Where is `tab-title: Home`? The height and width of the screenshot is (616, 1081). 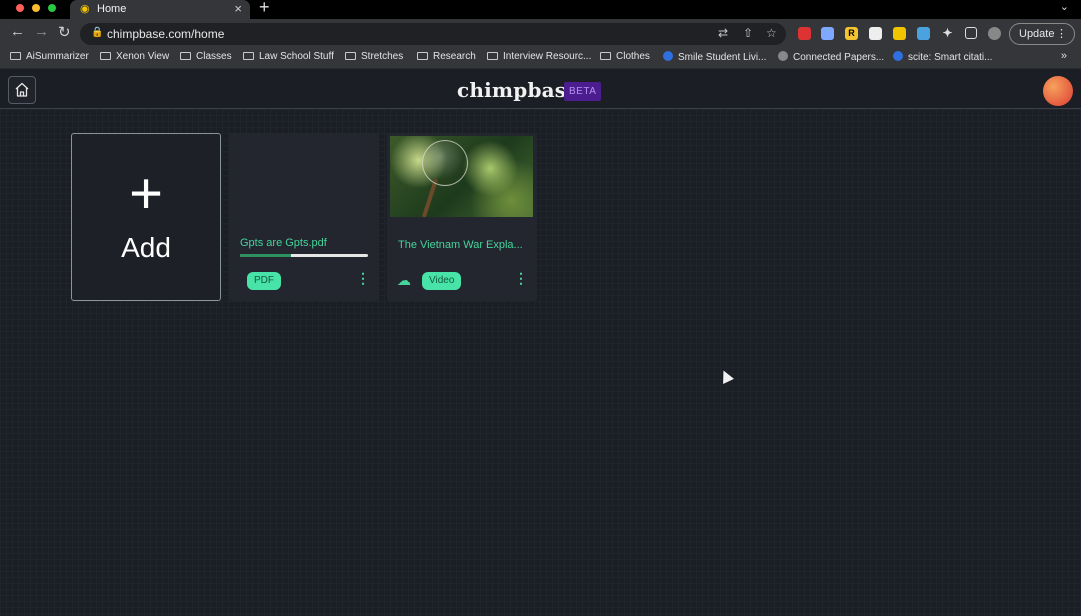
tab-title: Home is located at coordinates (112, 9).